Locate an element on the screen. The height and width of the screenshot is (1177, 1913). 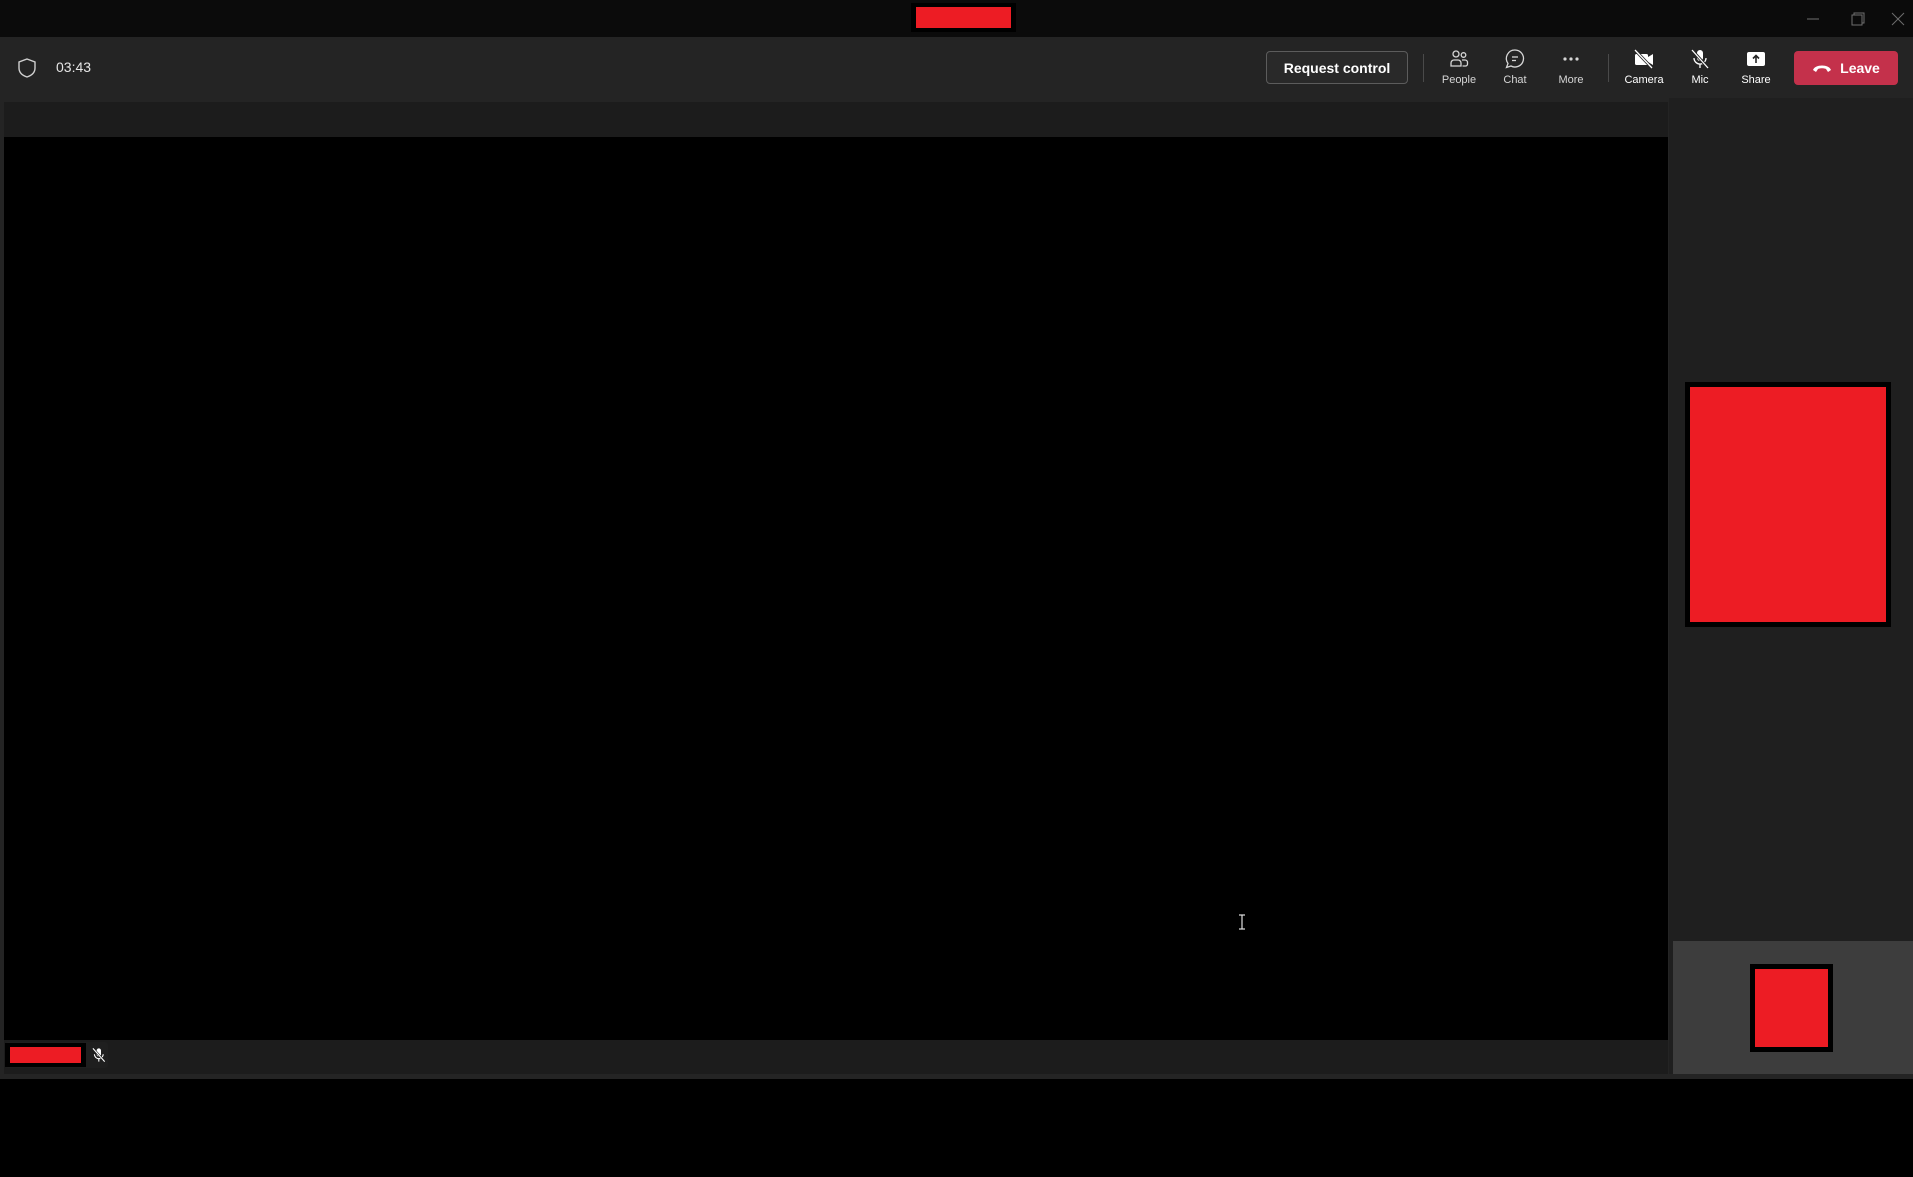
self-view-tile is located at coordinates (1791, 1008).